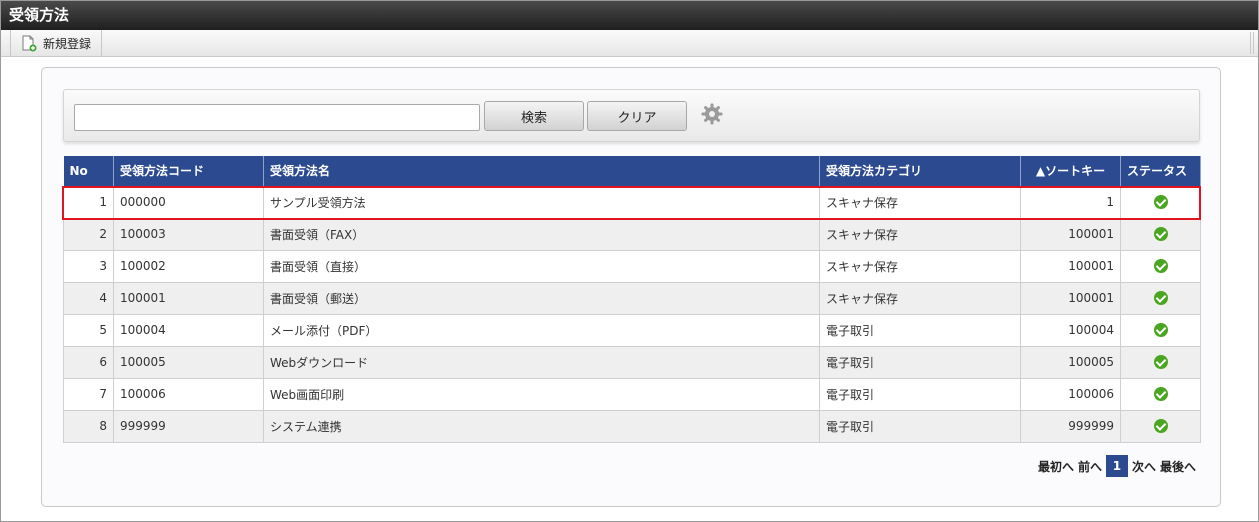  I want to click on table-row: 4 100001 書面受領（郵送） スキャナ保存 100001, so click(632, 298).